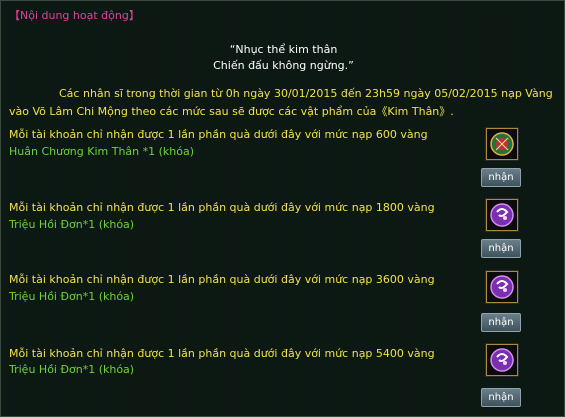  Describe the element at coordinates (72, 369) in the screenshot. I see `reward-item-5400: Triệu Hồi Đơn*1 (khóa)` at that location.